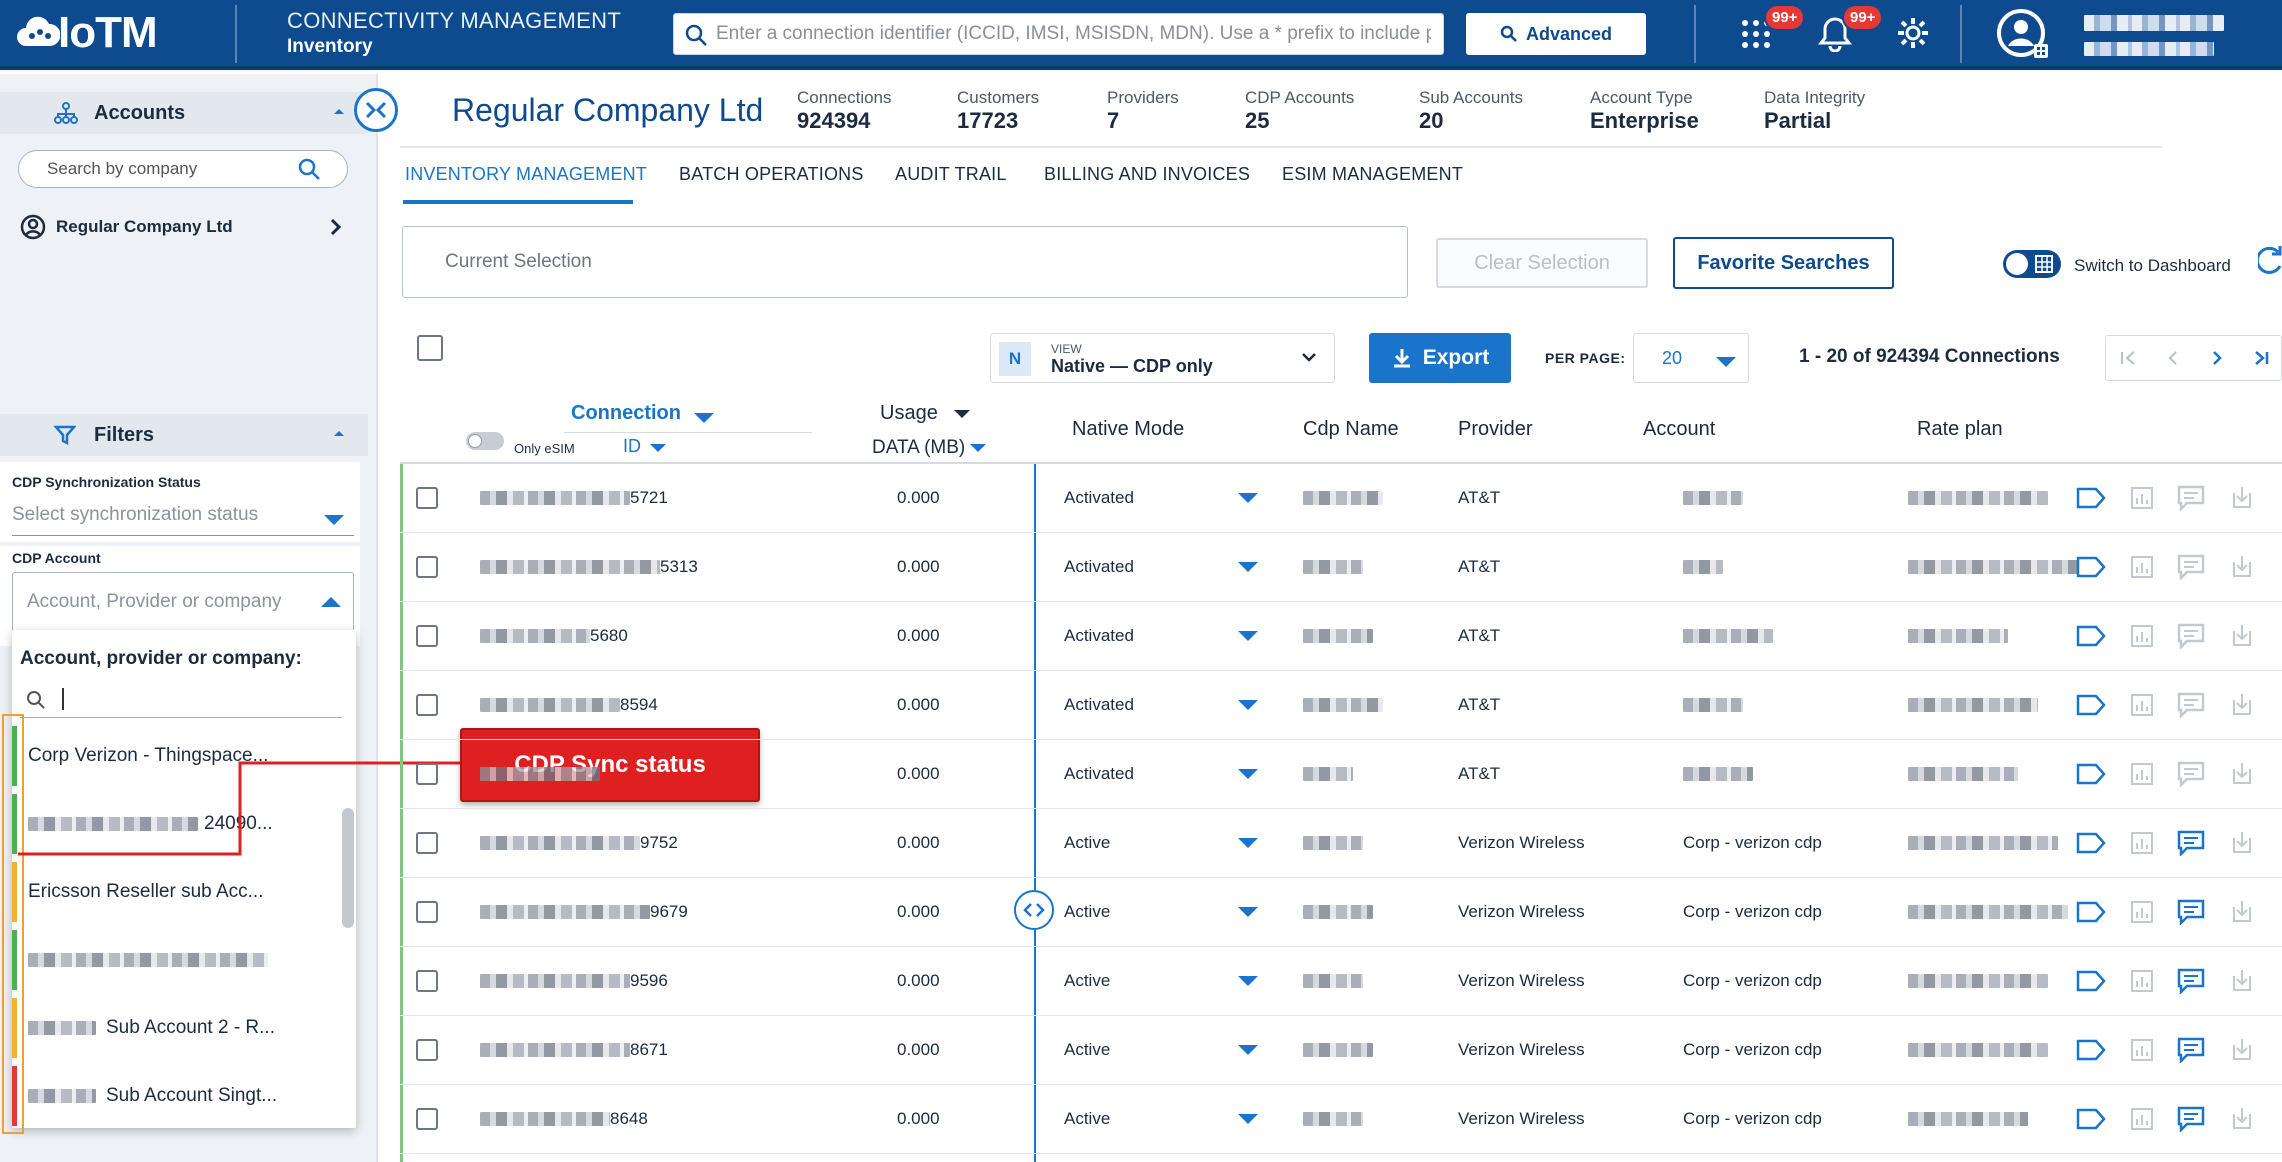 The width and height of the screenshot is (2282, 1162). What do you see at coordinates (2023, 35) in the screenshot?
I see `user-avatar-icon` at bounding box center [2023, 35].